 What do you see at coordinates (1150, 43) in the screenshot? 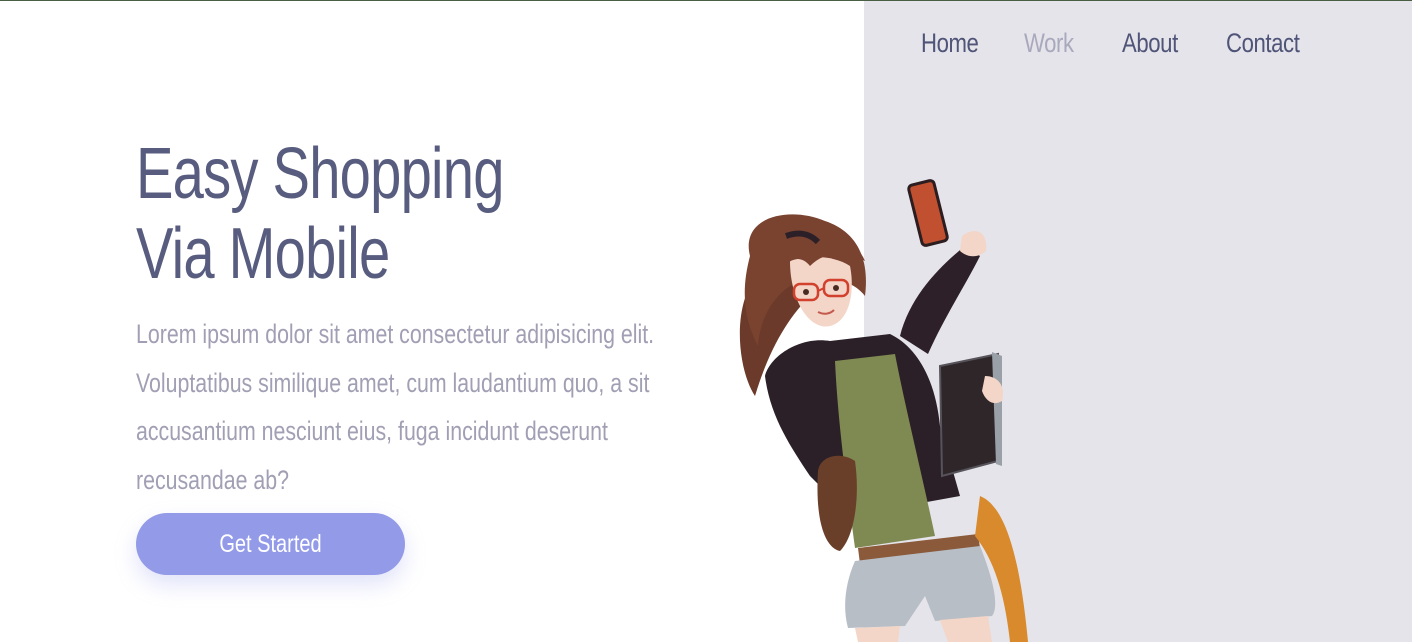
I see `nav-about-link: About` at bounding box center [1150, 43].